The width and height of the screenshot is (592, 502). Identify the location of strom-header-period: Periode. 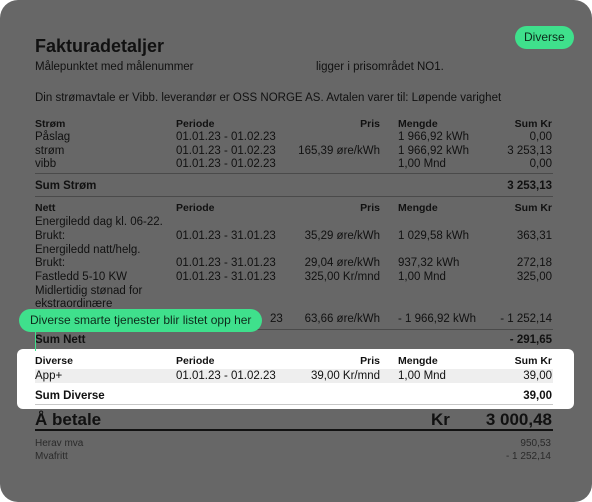
(195, 124).